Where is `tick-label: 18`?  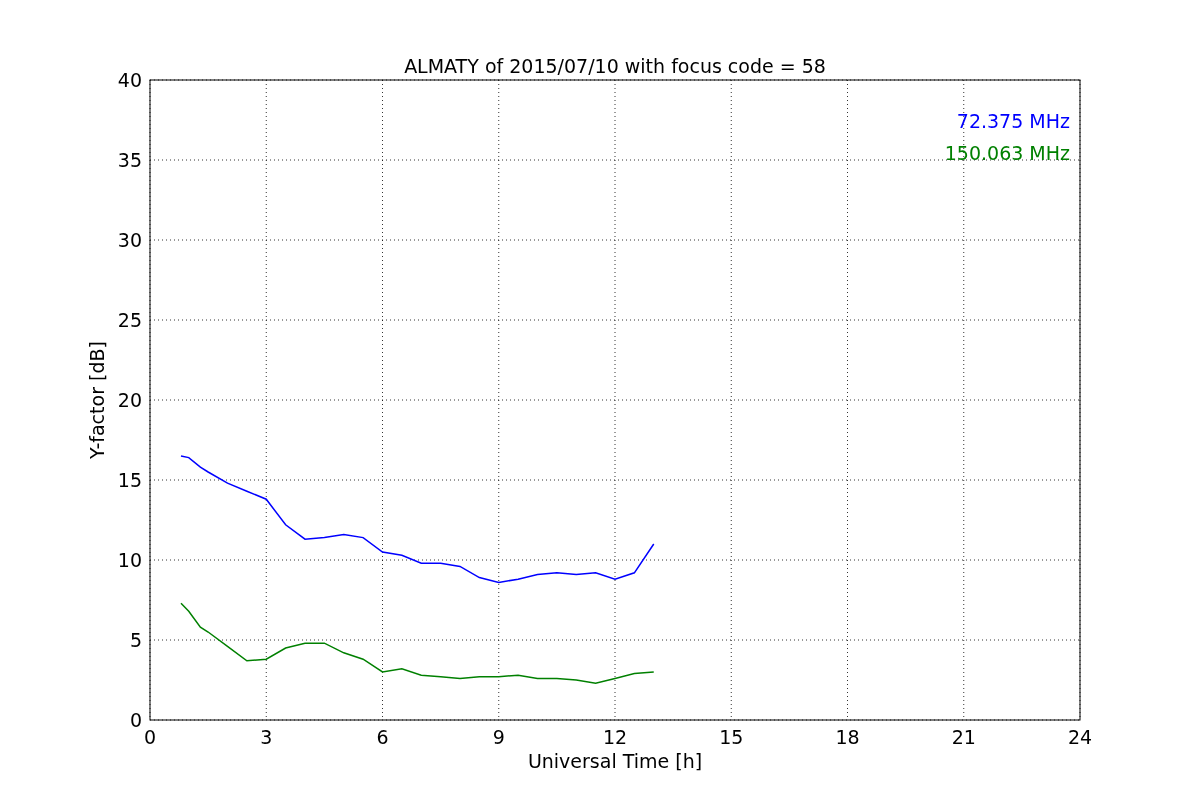
tick-label: 18 is located at coordinates (847, 737).